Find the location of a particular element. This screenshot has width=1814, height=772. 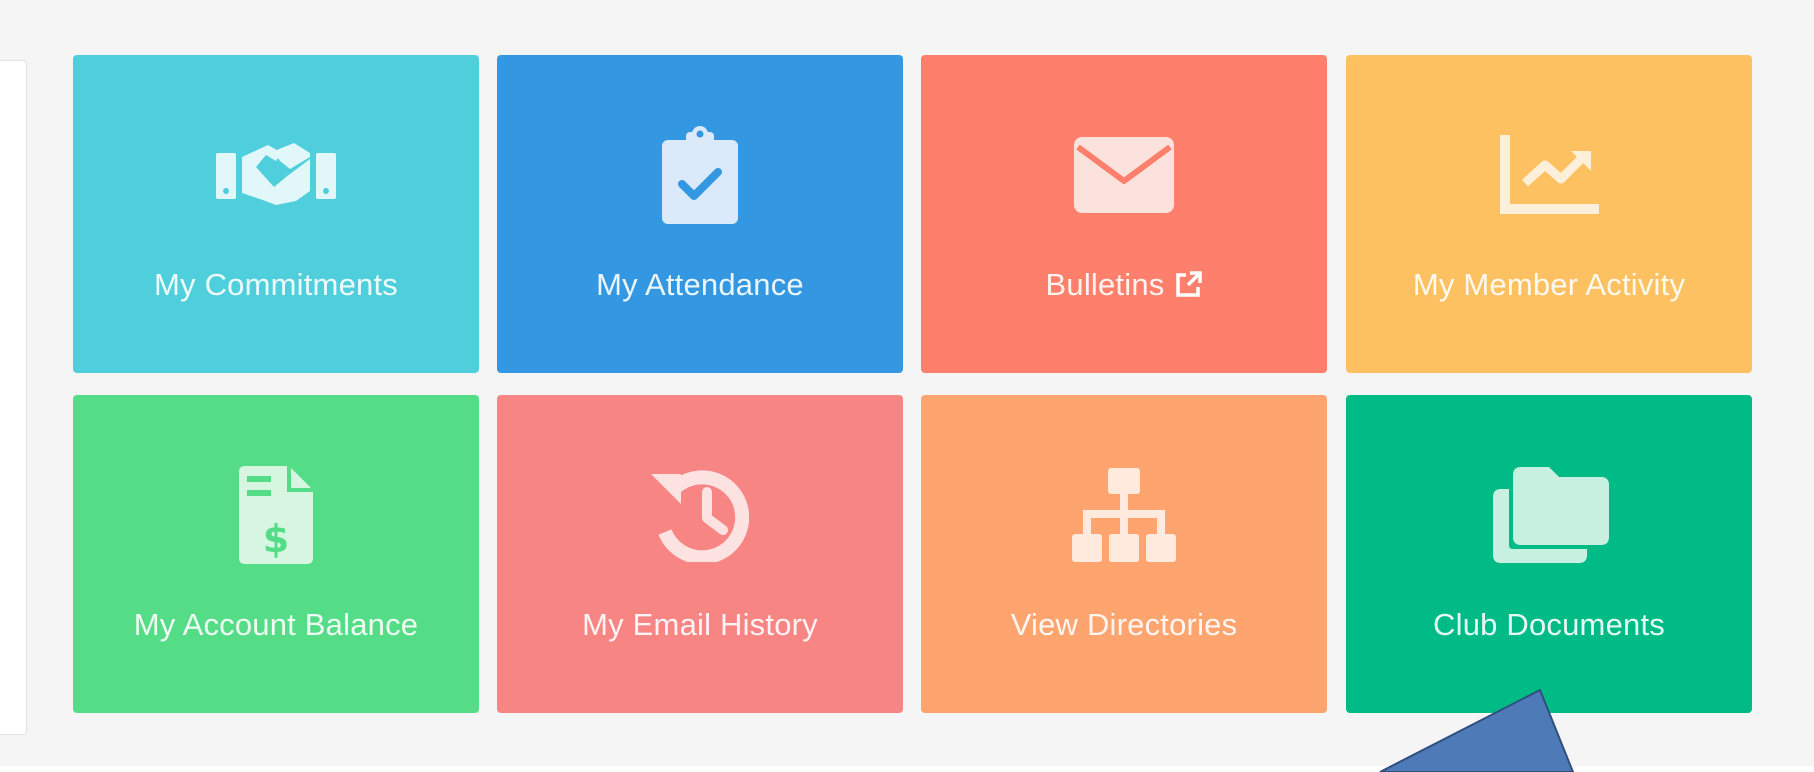

handshake-icon is located at coordinates (276, 175).